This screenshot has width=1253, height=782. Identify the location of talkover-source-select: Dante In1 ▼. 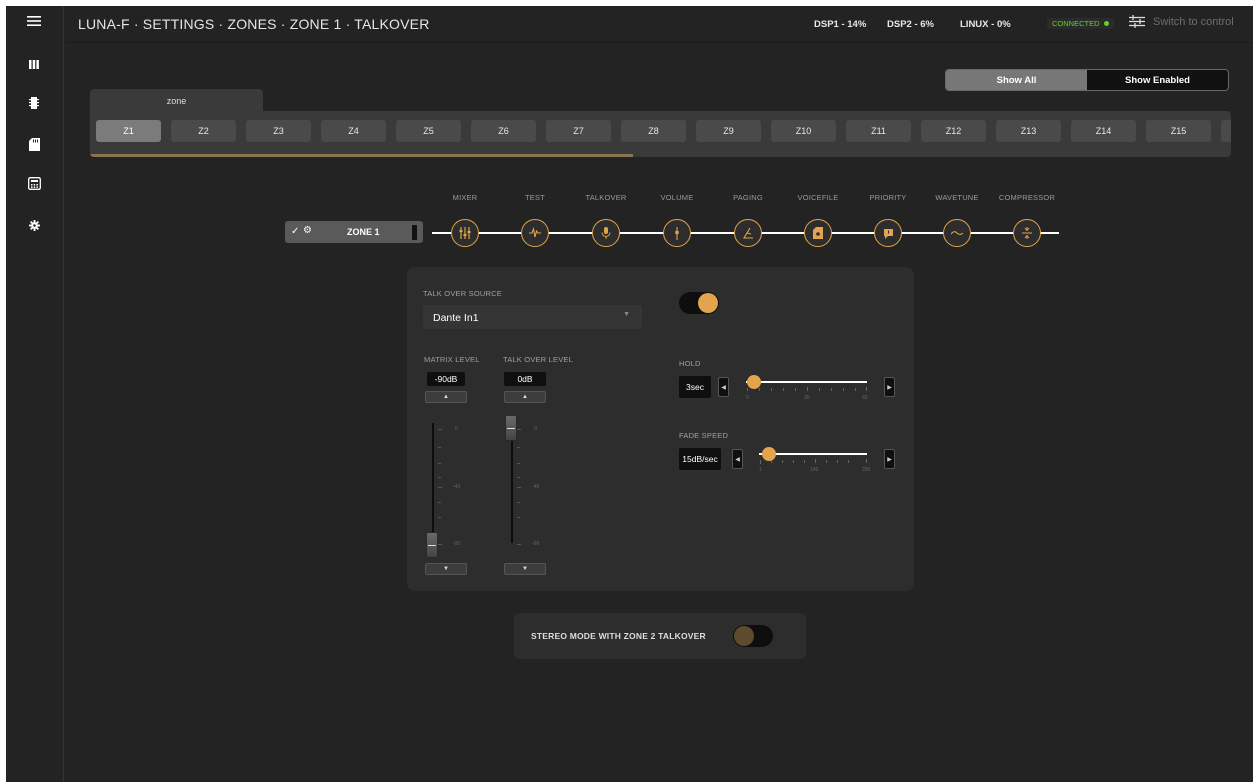
(532, 317).